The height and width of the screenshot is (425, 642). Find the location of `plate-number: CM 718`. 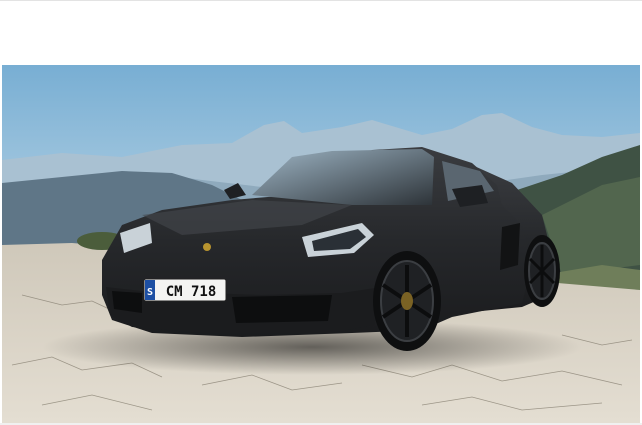

plate-number: CM 718 is located at coordinates (191, 292).